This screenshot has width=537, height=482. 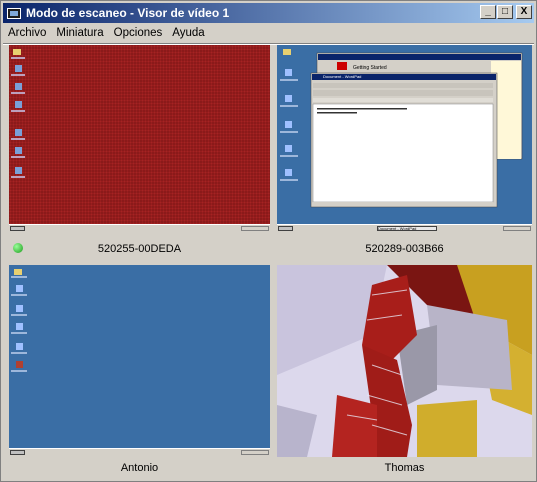 What do you see at coordinates (139, 249) in the screenshot?
I see `thumbnail-caption-1: 520255-00DEDA` at bounding box center [139, 249].